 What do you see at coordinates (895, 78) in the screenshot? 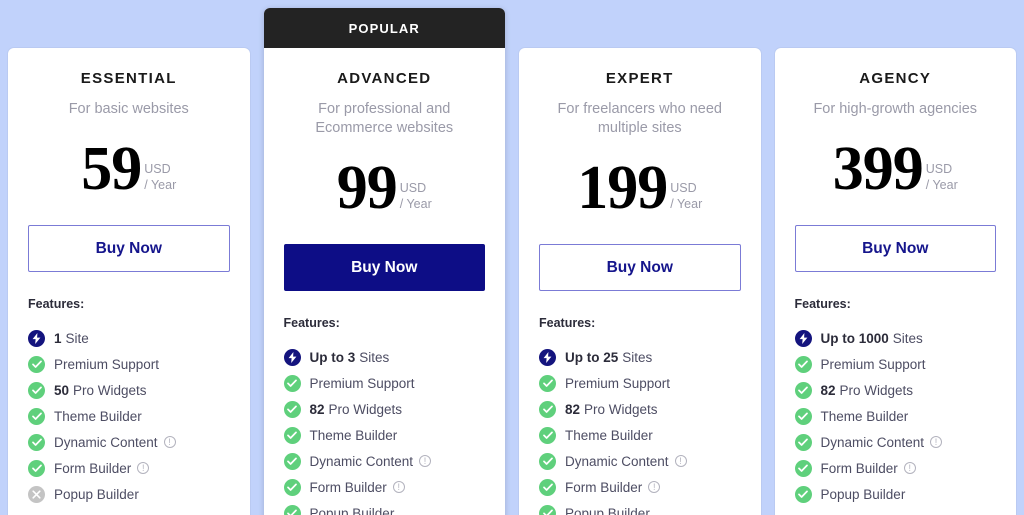
I see `plan-name: AGENCY` at bounding box center [895, 78].